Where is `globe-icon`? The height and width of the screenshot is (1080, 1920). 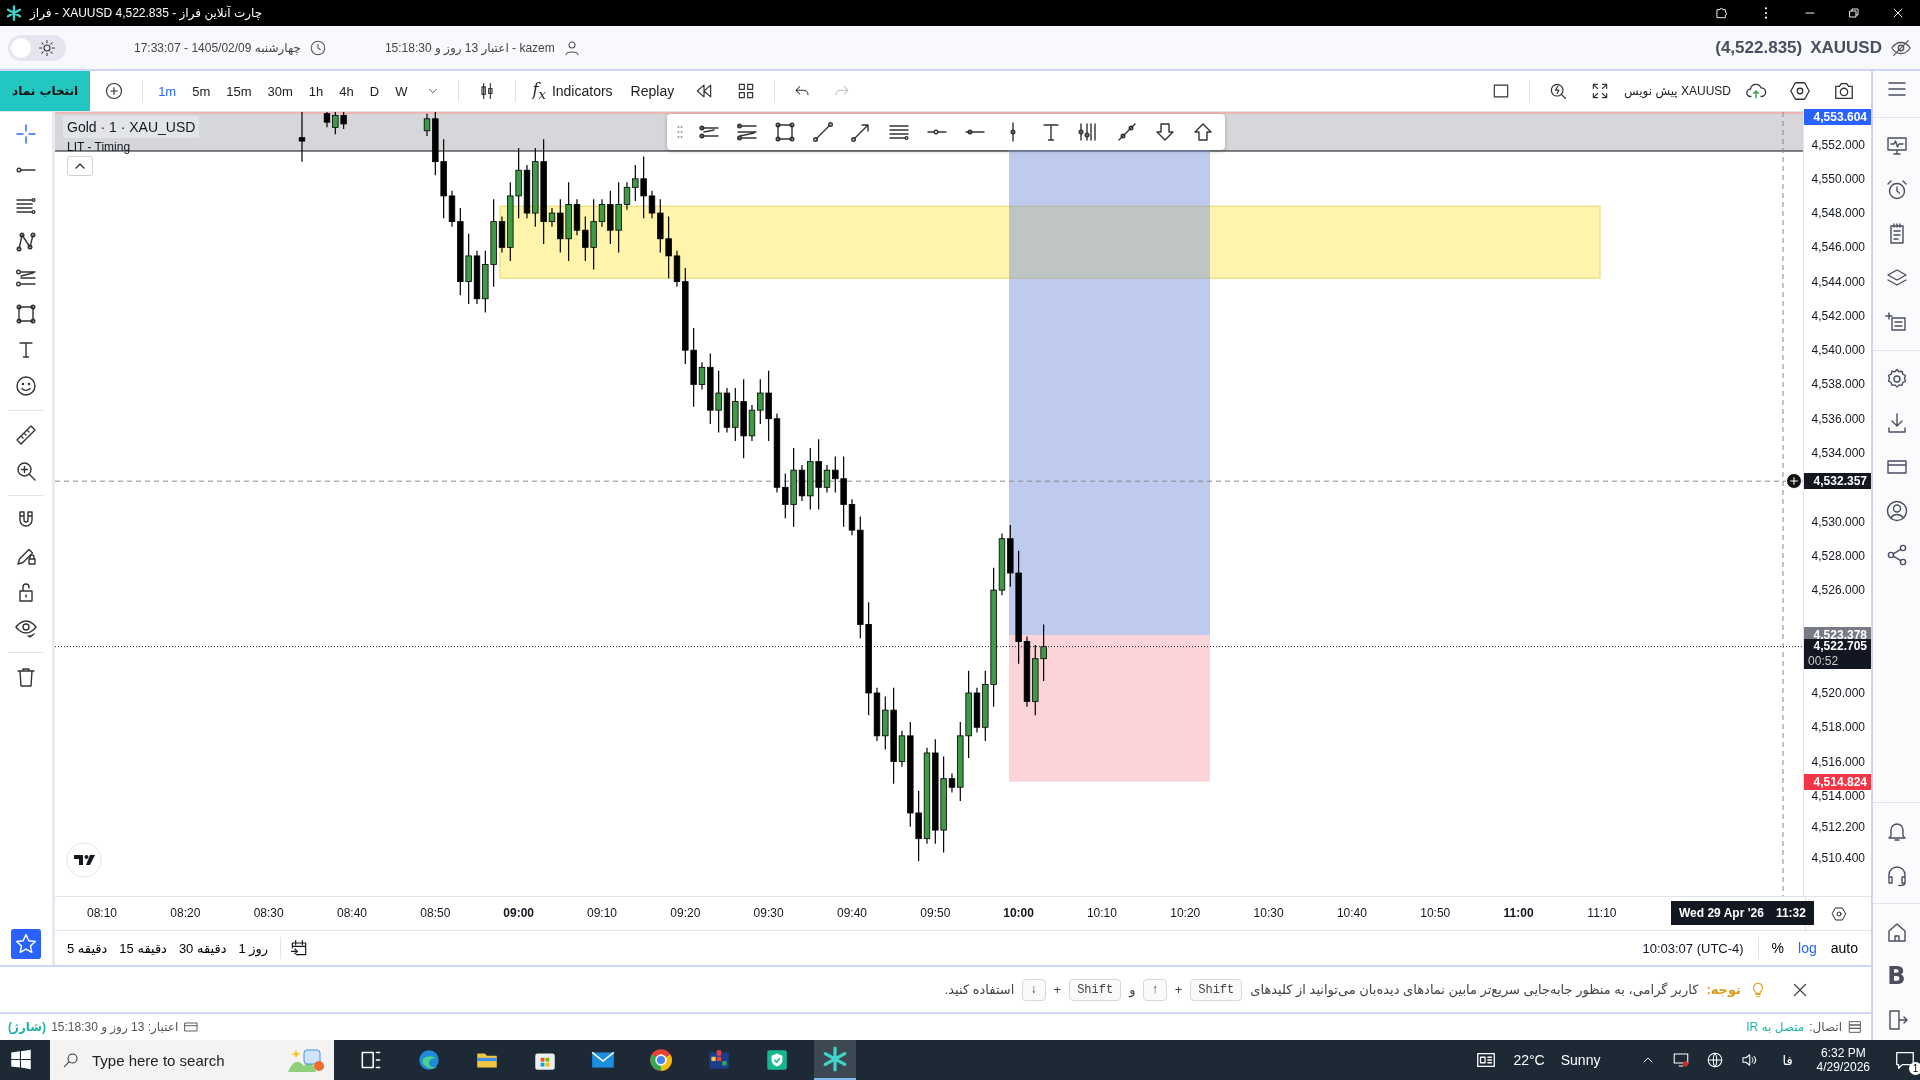
globe-icon is located at coordinates (1715, 1060).